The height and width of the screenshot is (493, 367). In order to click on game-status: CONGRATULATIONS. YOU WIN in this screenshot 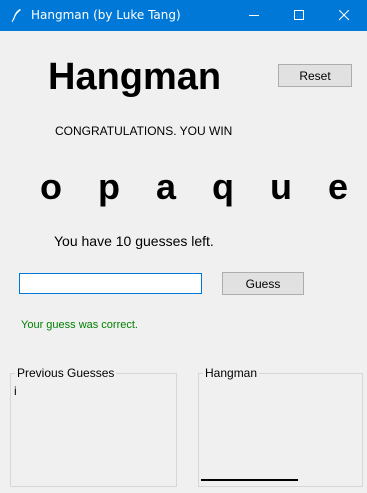, I will do `click(144, 131)`.